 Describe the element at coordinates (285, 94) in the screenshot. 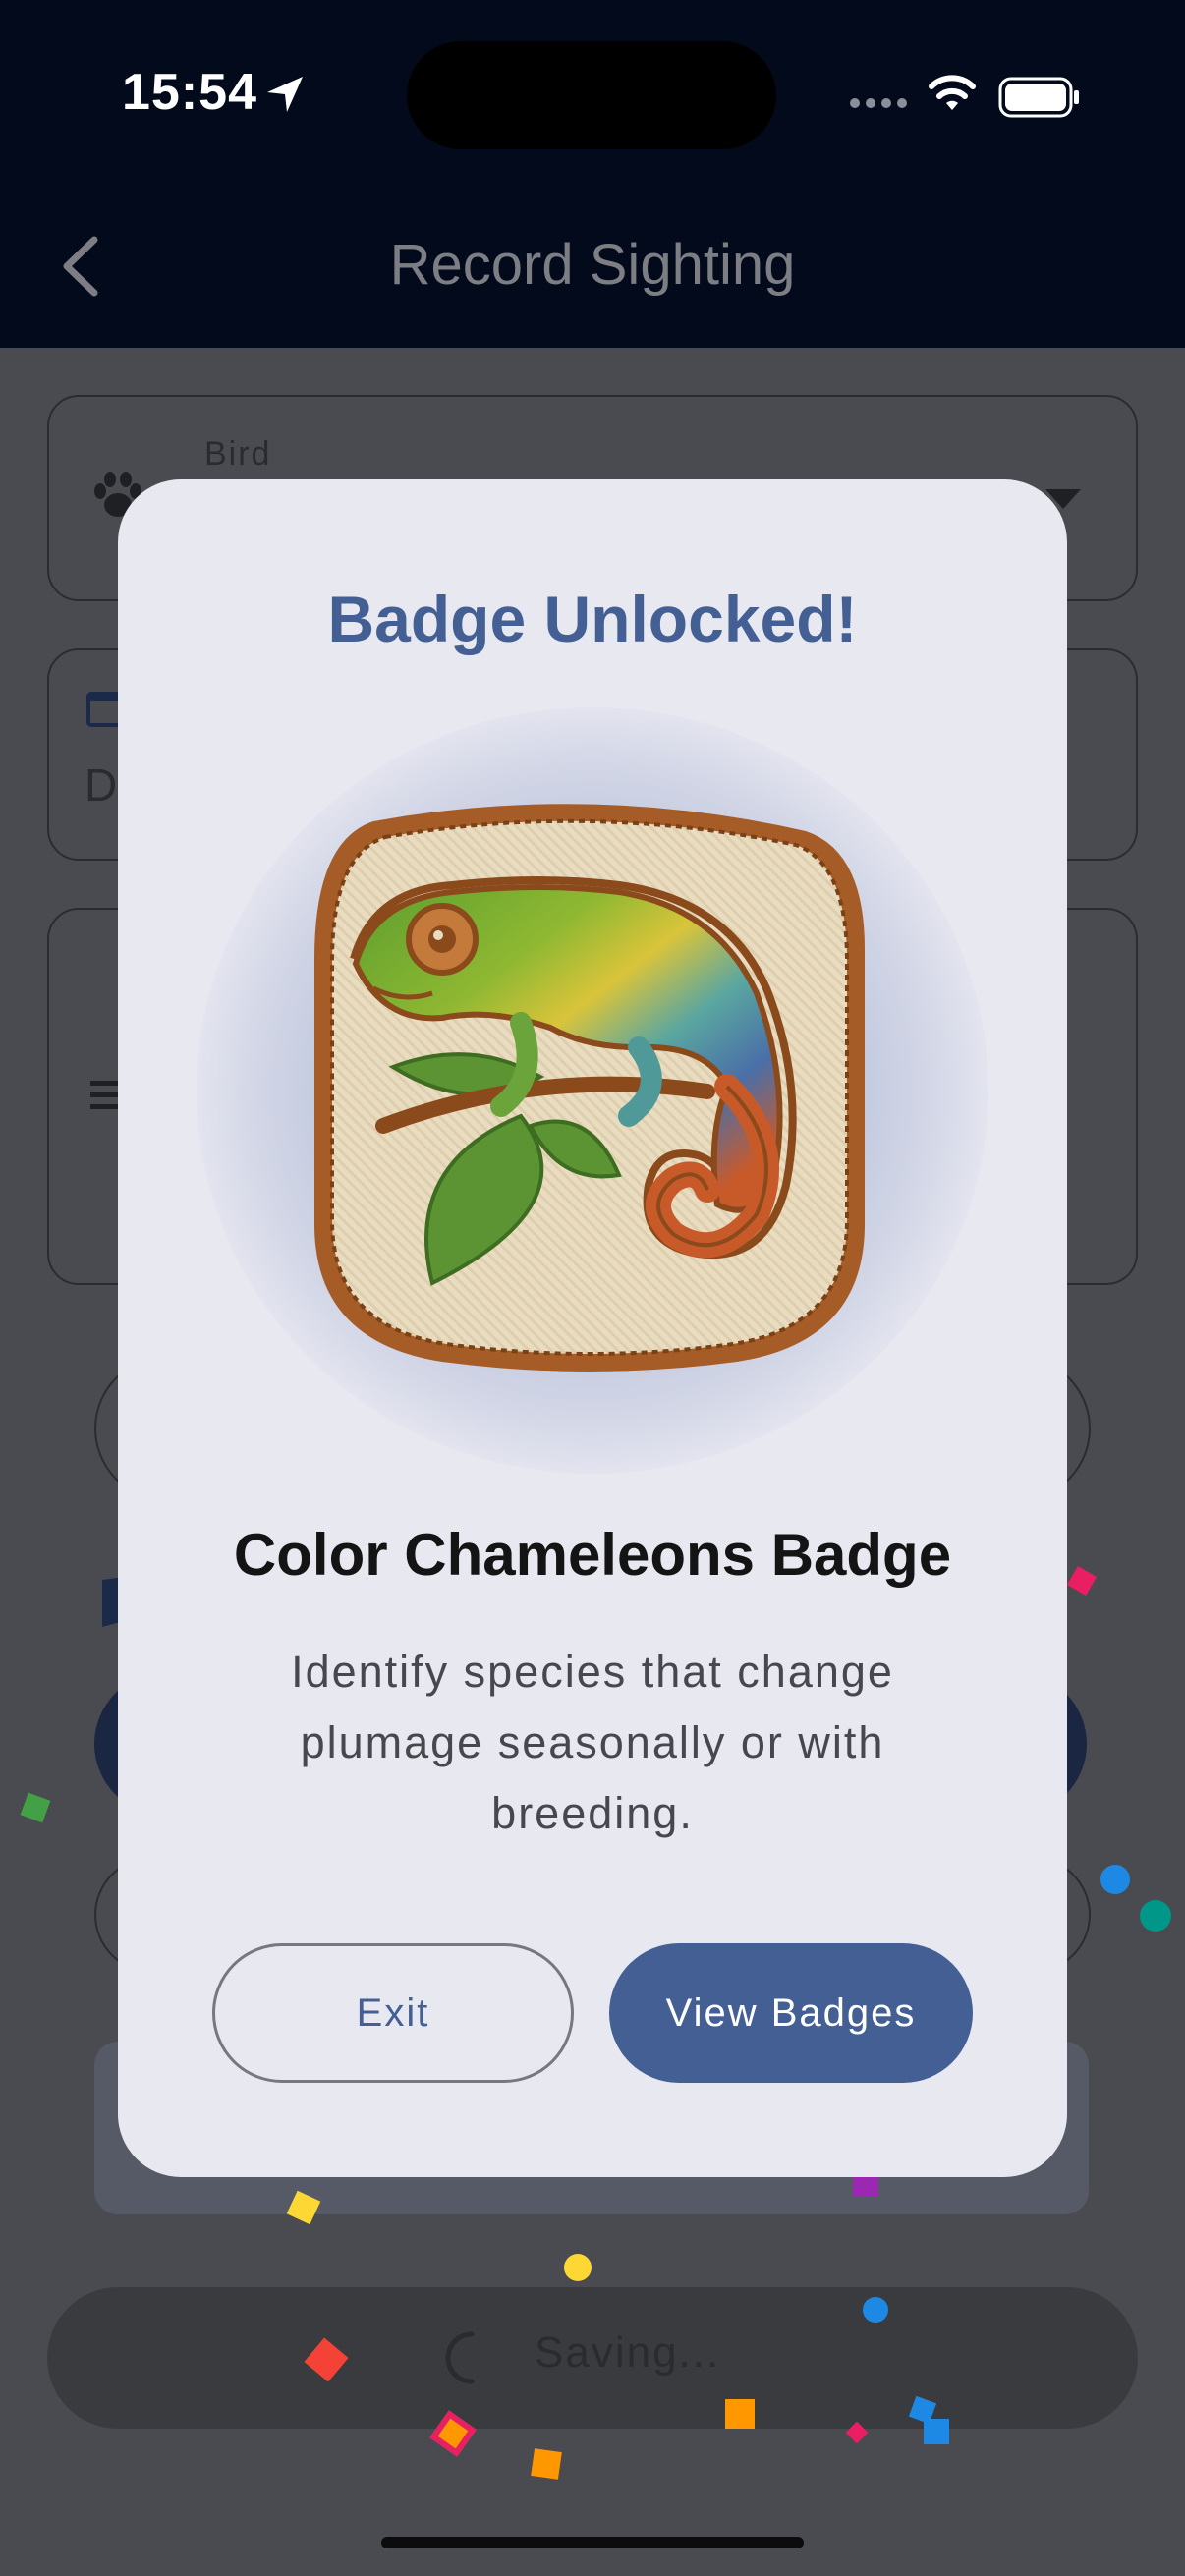

I see `location-arrow-icon` at that location.